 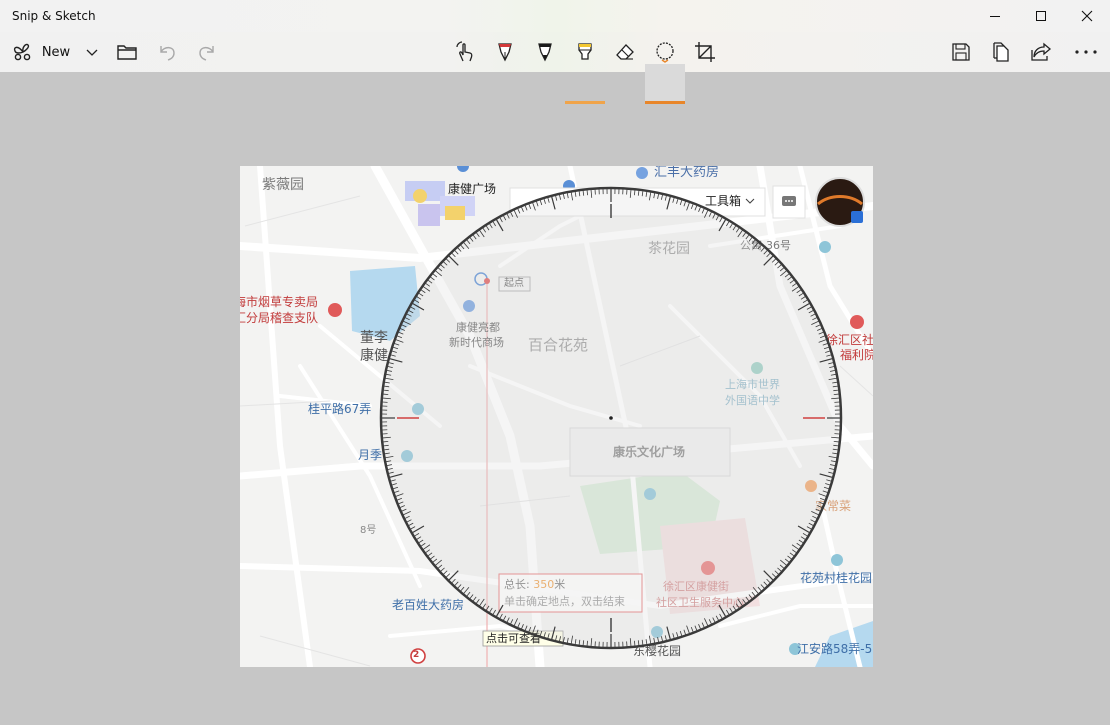 What do you see at coordinates (585, 102) in the screenshot?
I see `highlighter-active-indicator` at bounding box center [585, 102].